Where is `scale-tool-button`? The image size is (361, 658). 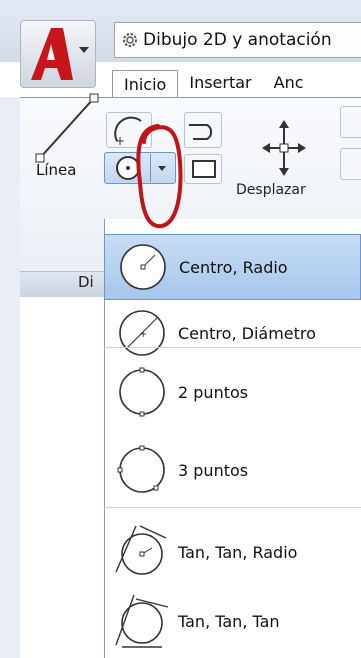 scale-tool-button is located at coordinates (350, 164).